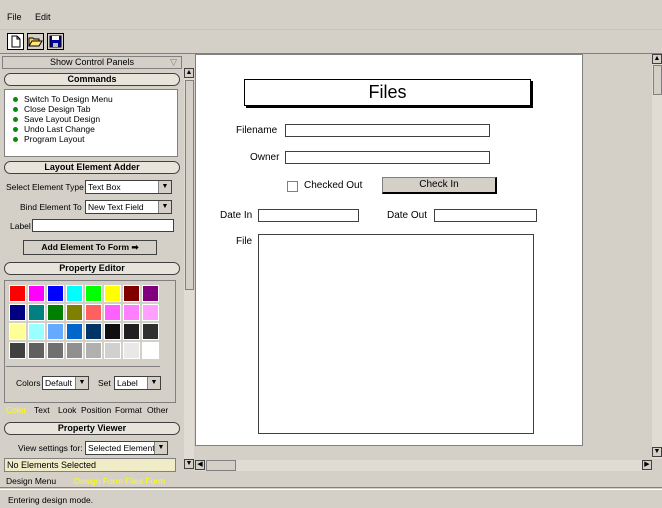 The image size is (662, 508). What do you see at coordinates (50, 448) in the screenshot?
I see `view-settings-label: View settings for:` at bounding box center [50, 448].